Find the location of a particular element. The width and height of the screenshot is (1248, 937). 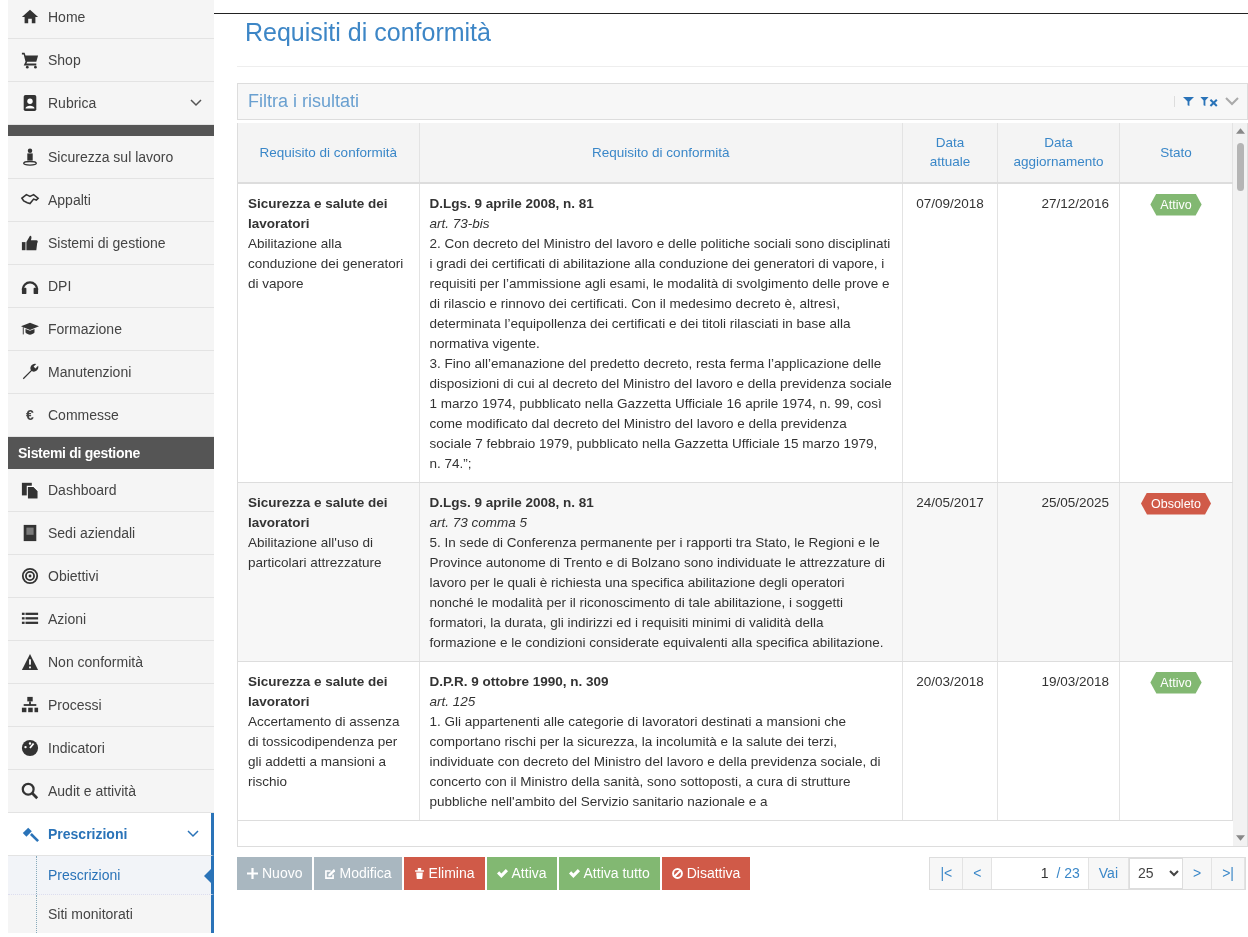

article-reference: art. 73 comma 5 is located at coordinates (479, 522).